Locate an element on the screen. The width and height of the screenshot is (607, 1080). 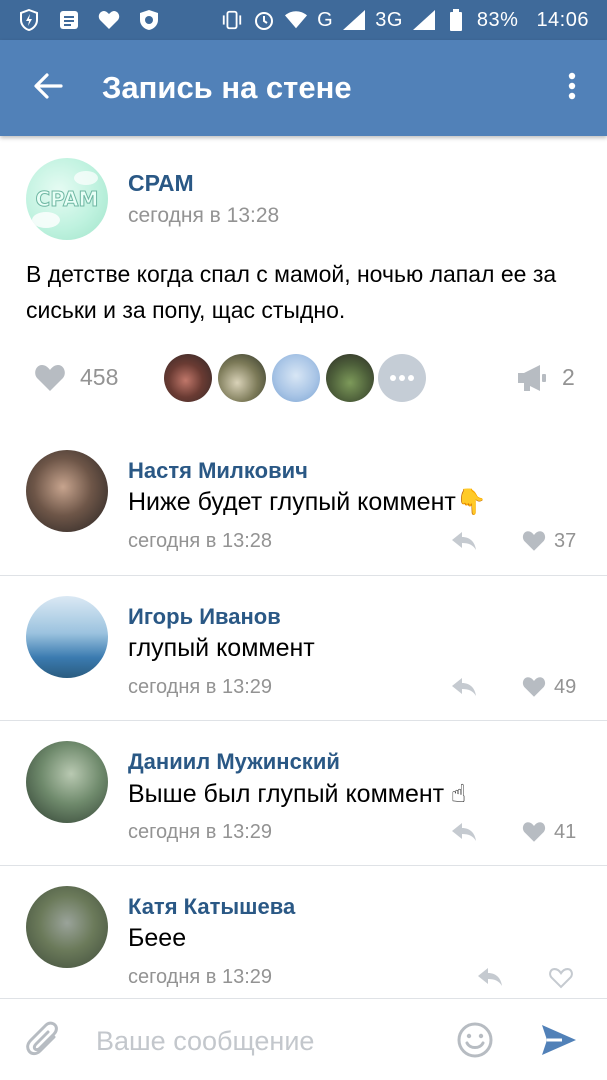
comment-text: Ниже будет глупый коммент👇 is located at coordinates (307, 502).